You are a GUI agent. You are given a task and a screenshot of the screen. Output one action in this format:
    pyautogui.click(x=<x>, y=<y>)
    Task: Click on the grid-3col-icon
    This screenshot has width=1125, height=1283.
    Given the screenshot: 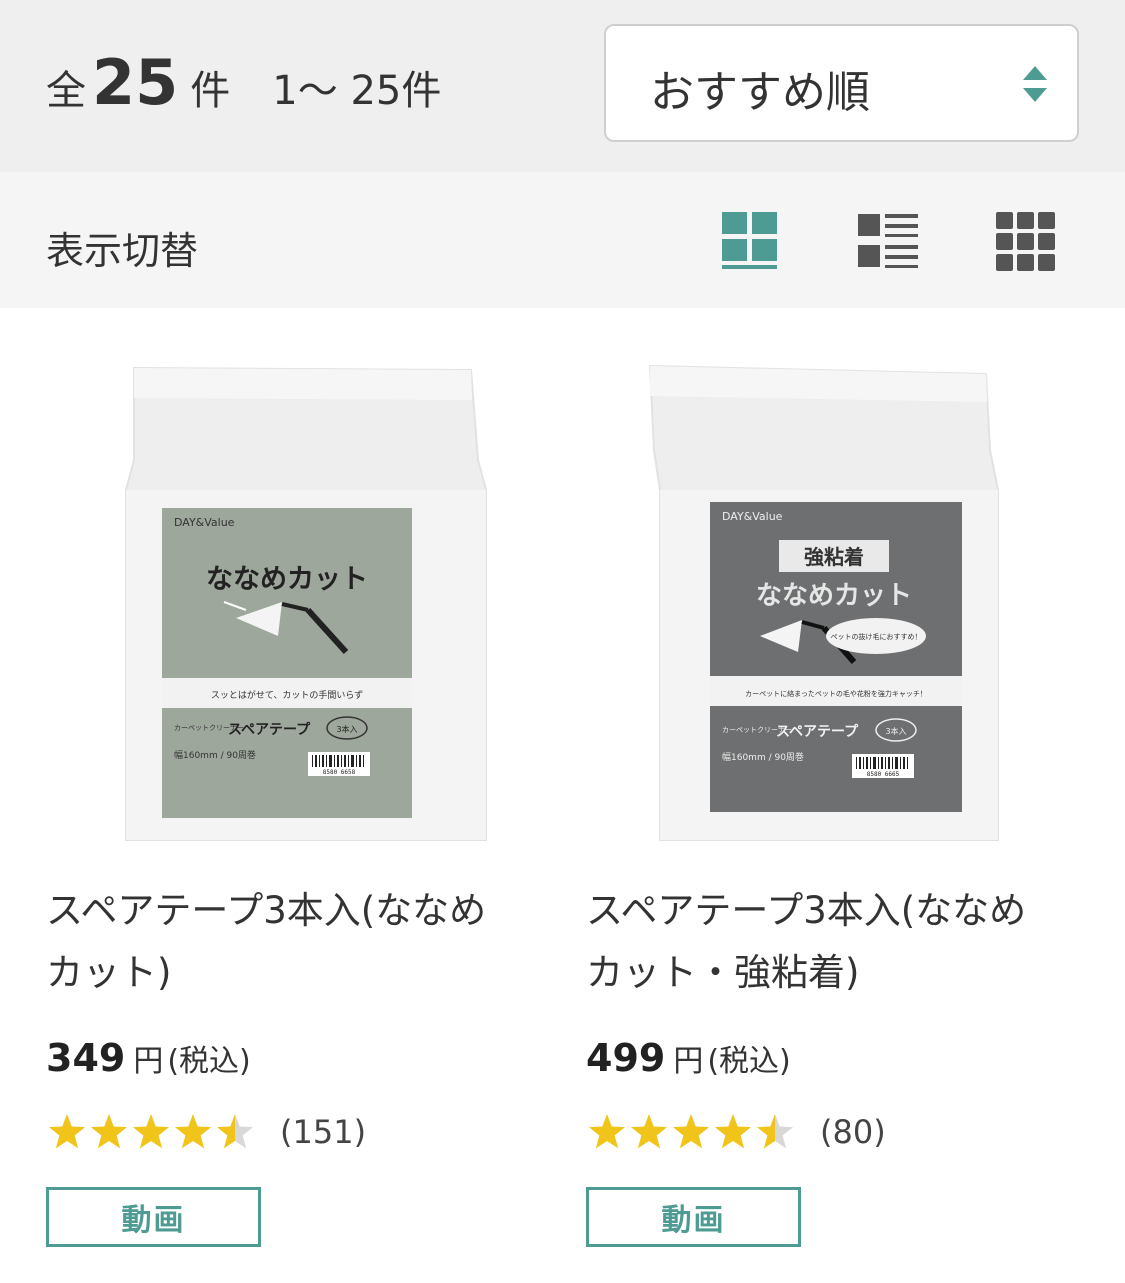 What is the action you would take?
    pyautogui.click(x=1025, y=241)
    